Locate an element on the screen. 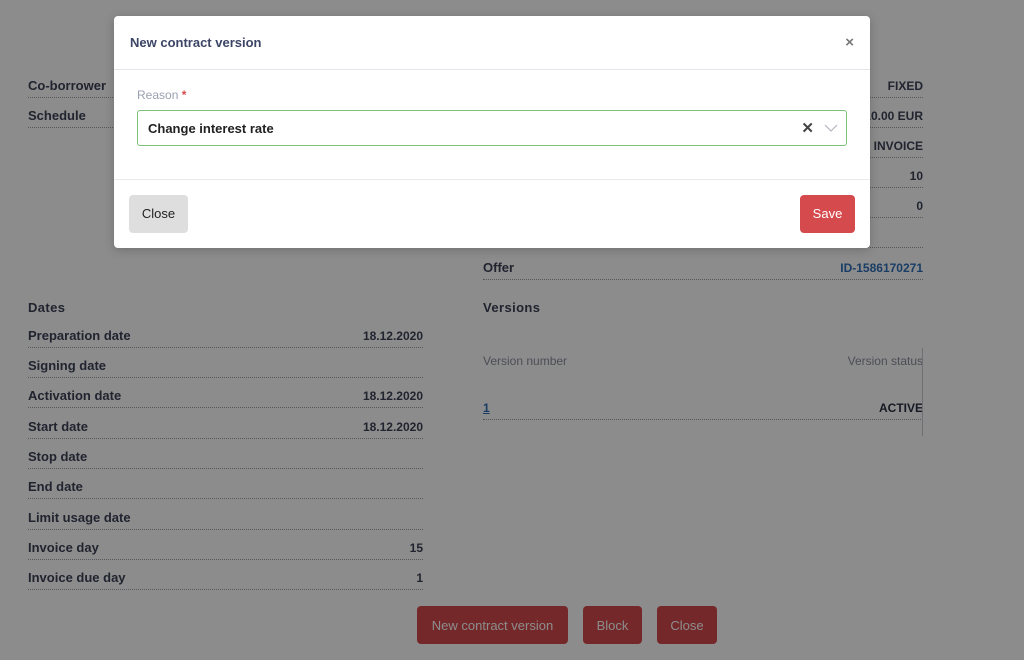 Image resolution: width=1024 pixels, height=660 pixels. dialog-header: New contract version × is located at coordinates (492, 43).